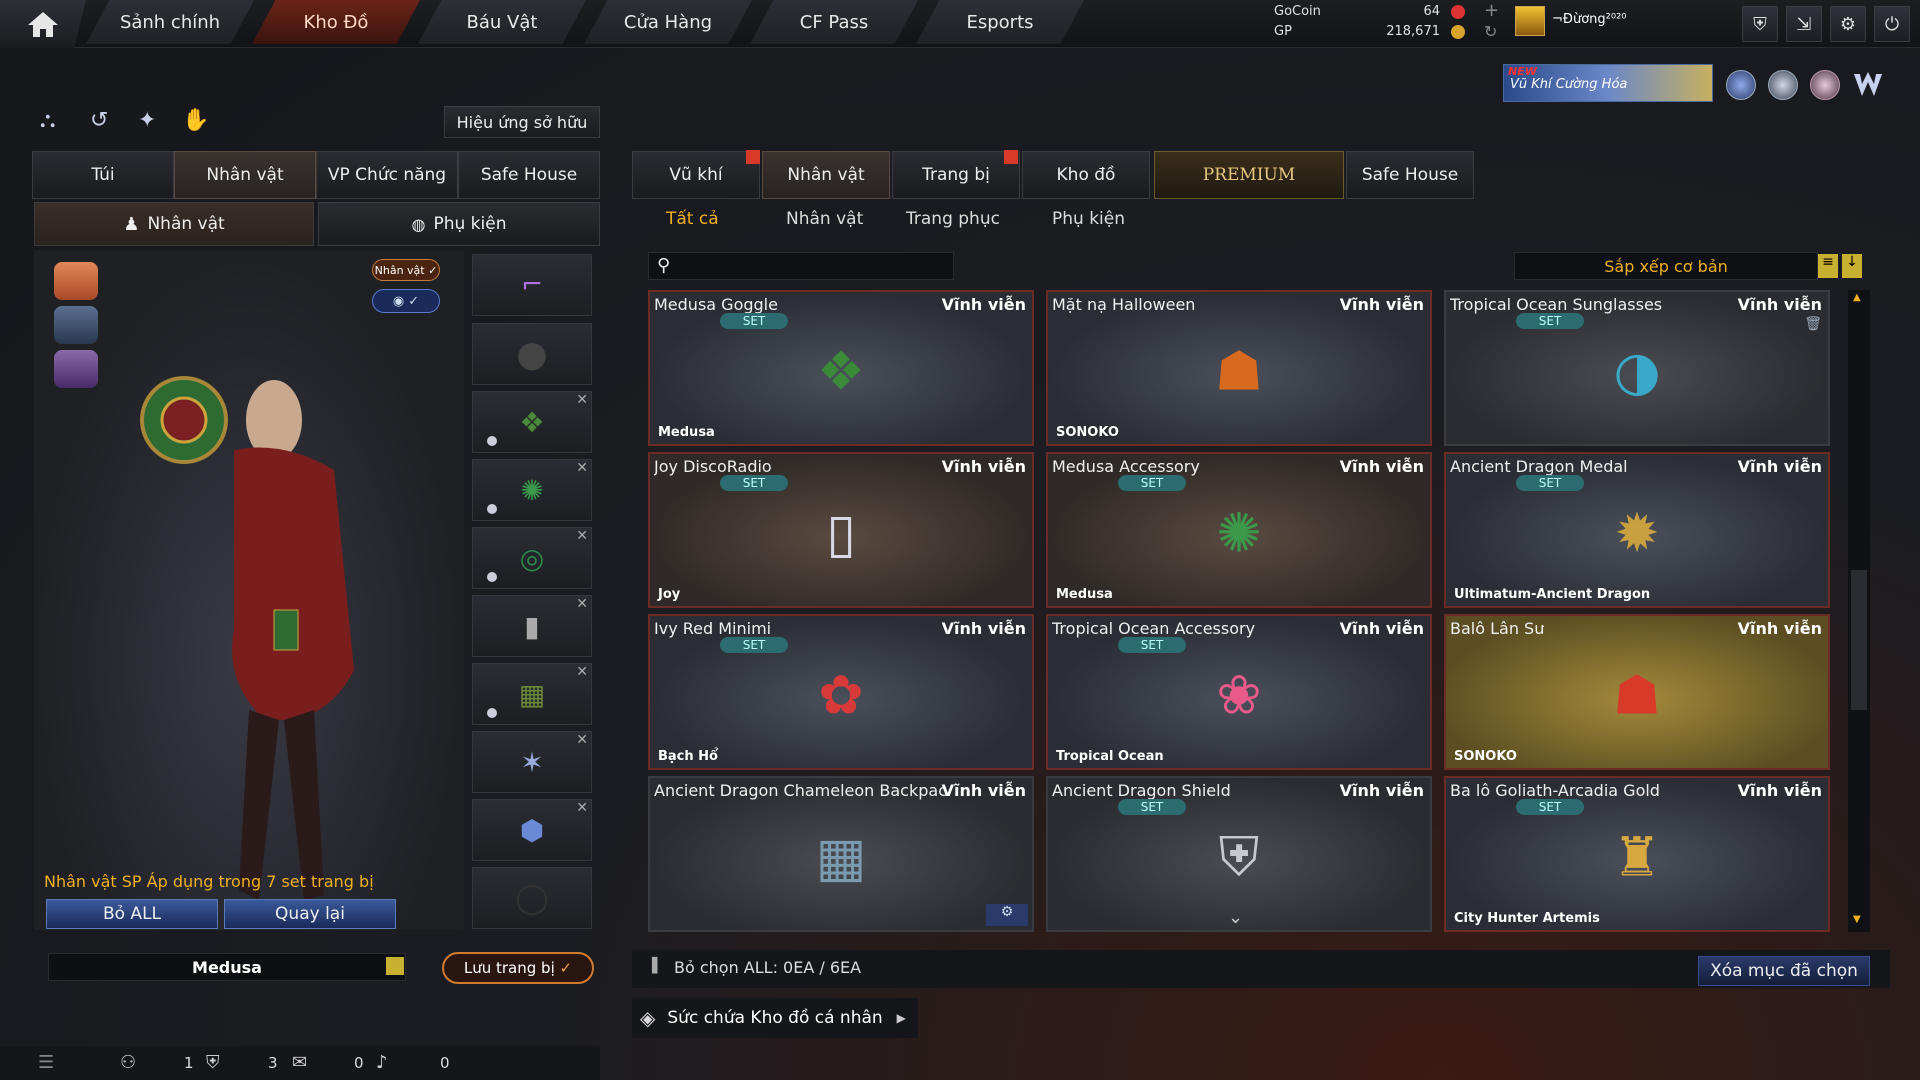 Image resolution: width=1920 pixels, height=1080 pixels. What do you see at coordinates (801, 266) in the screenshot?
I see `search-input: ⚲` at bounding box center [801, 266].